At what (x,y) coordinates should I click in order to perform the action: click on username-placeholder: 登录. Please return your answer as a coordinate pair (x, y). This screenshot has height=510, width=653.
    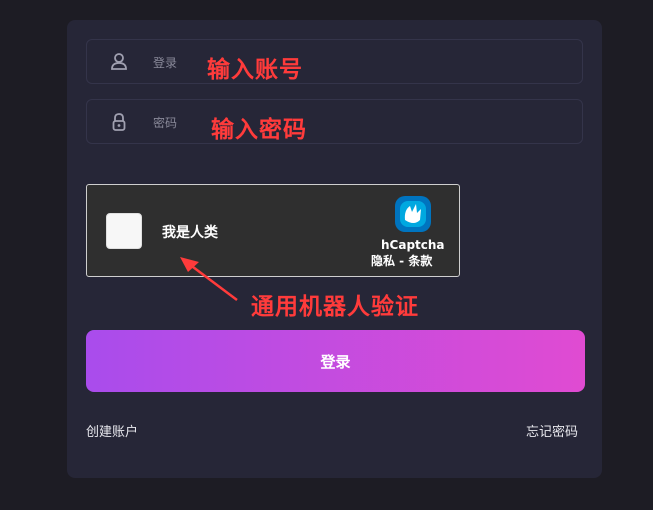
    Looking at the image, I should click on (165, 63).